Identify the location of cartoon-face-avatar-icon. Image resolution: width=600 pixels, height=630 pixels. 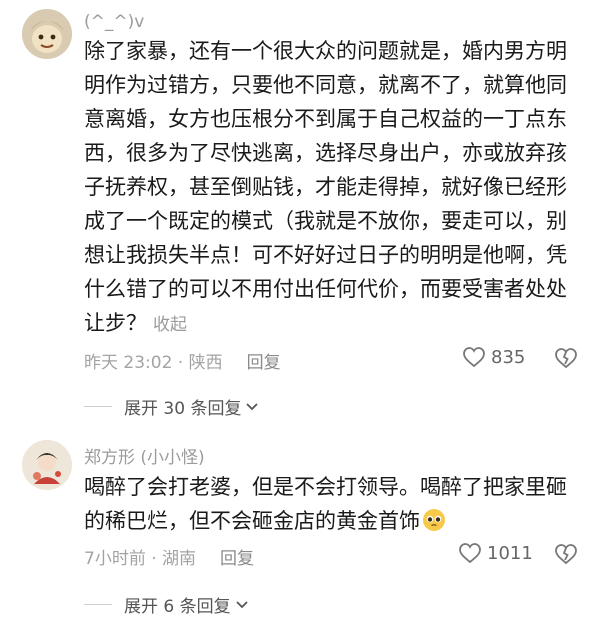
(47, 34).